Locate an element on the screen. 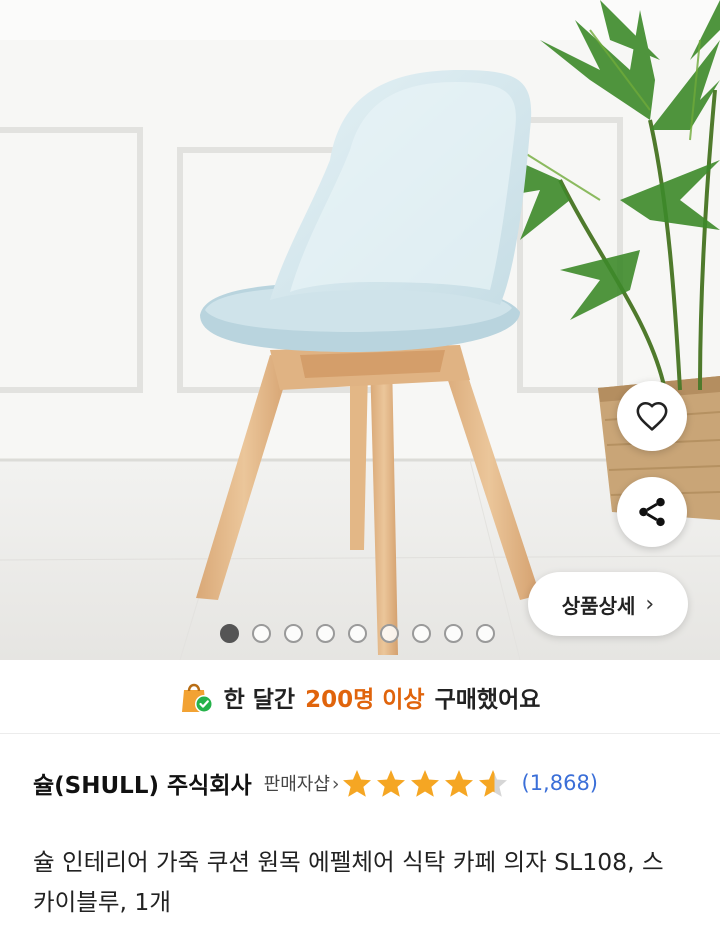  gallery-dot-active is located at coordinates (229, 633).